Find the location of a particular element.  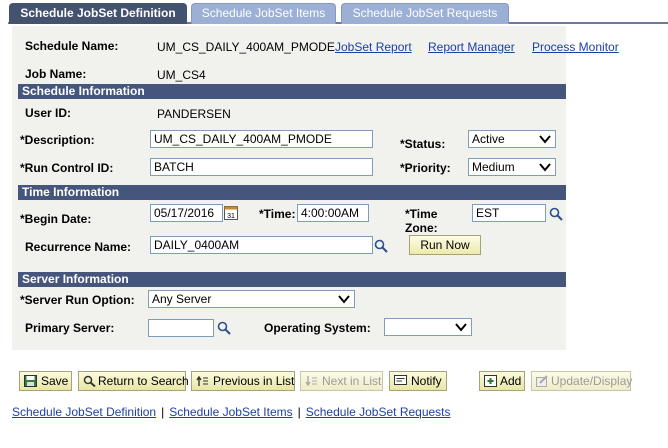

footer-link-schedule-jobset-items: Schedule JobSet Items is located at coordinates (230, 412).